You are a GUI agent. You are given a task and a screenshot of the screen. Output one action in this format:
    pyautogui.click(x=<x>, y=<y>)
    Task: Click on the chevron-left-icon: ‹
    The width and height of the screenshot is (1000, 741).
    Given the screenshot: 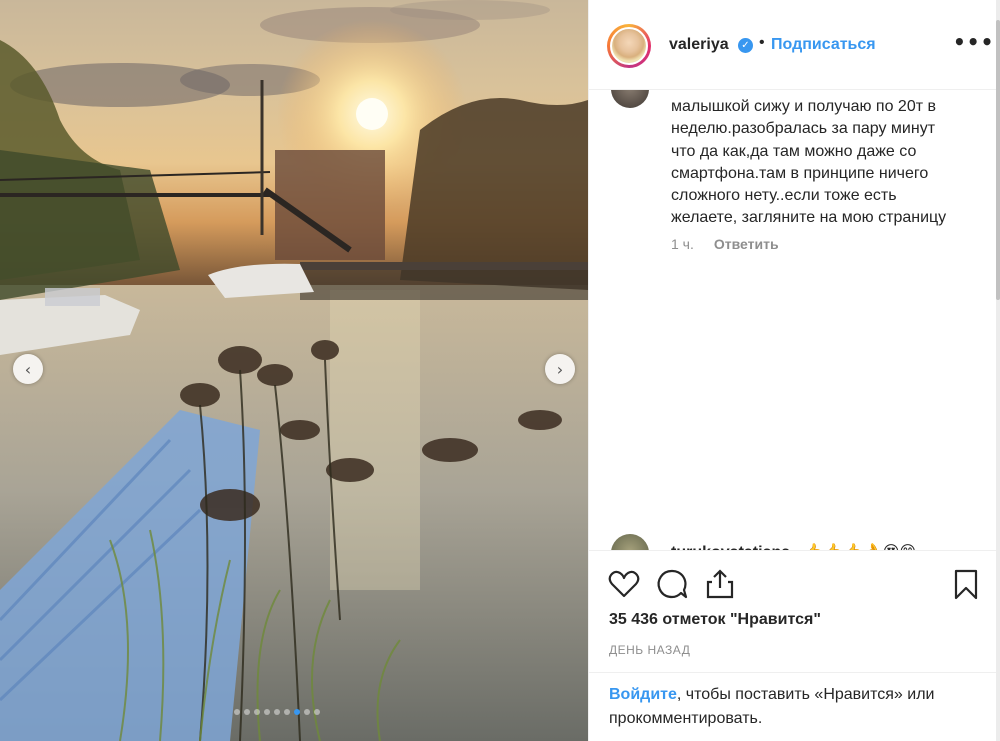 What is the action you would take?
    pyautogui.click(x=28, y=369)
    